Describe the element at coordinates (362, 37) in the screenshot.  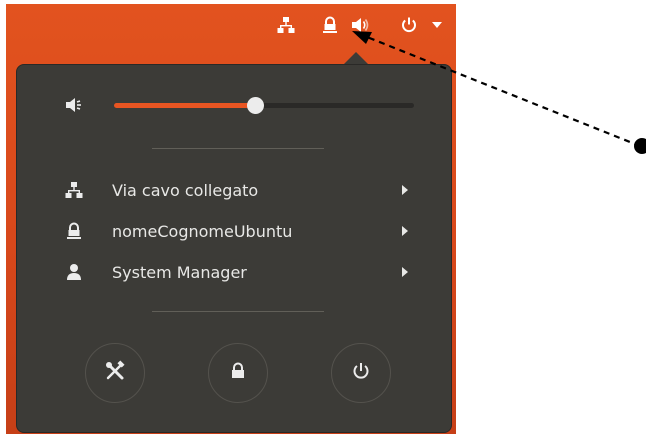
I see `arrow-head` at that location.